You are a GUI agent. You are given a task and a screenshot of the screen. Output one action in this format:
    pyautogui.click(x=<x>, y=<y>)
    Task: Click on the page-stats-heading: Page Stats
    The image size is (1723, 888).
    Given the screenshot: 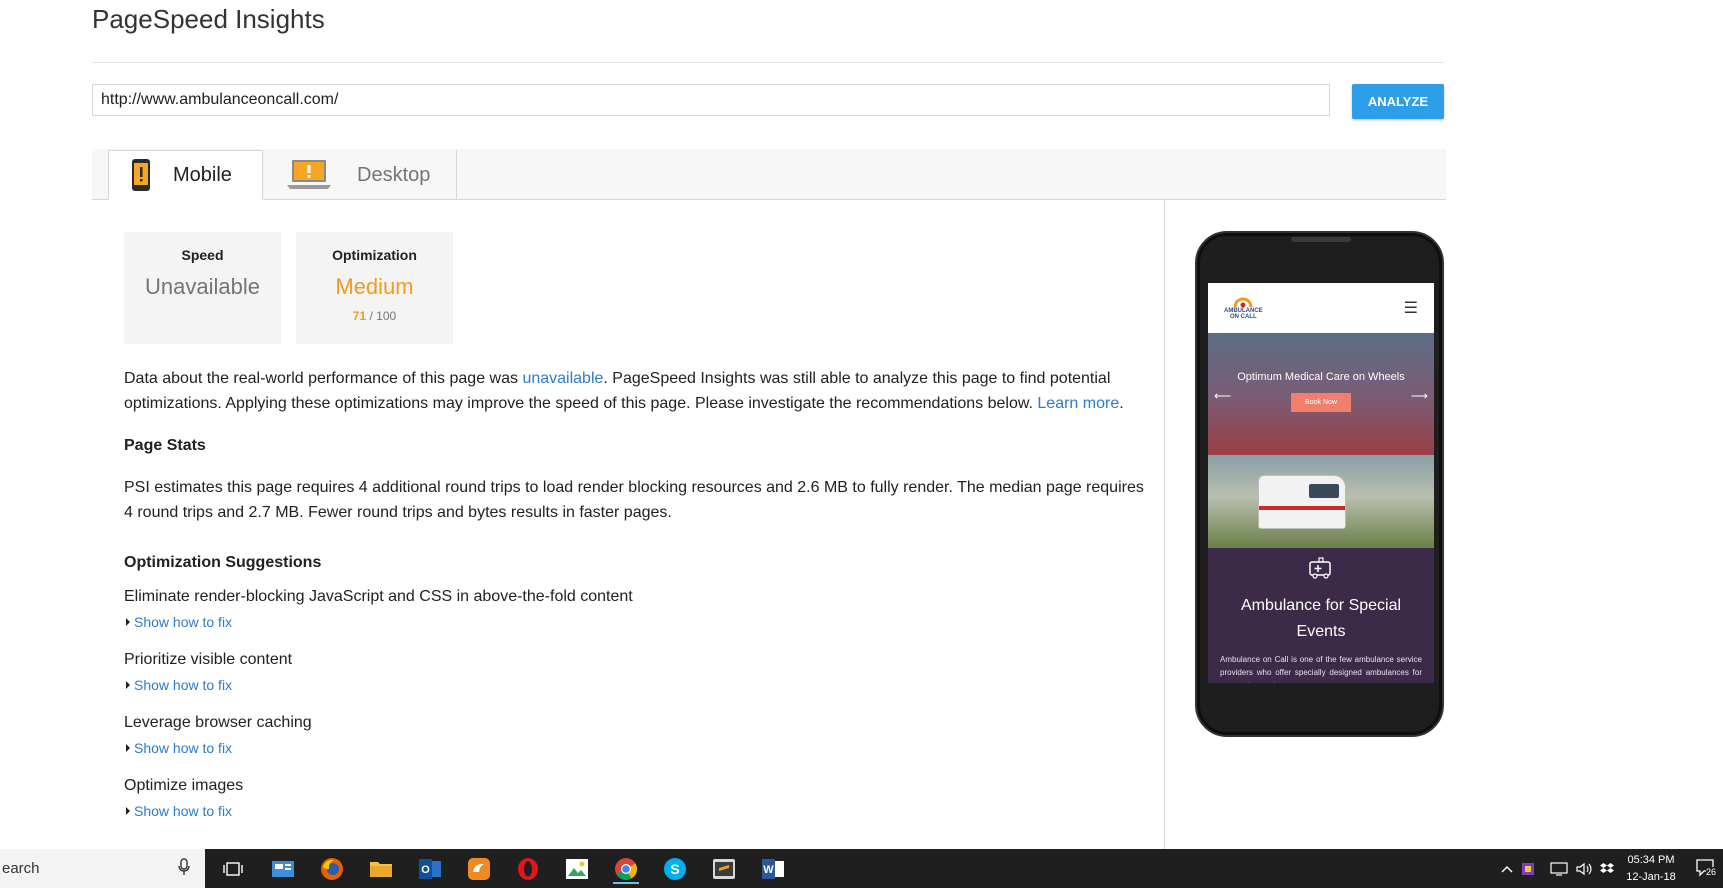 What is the action you would take?
    pyautogui.click(x=165, y=445)
    